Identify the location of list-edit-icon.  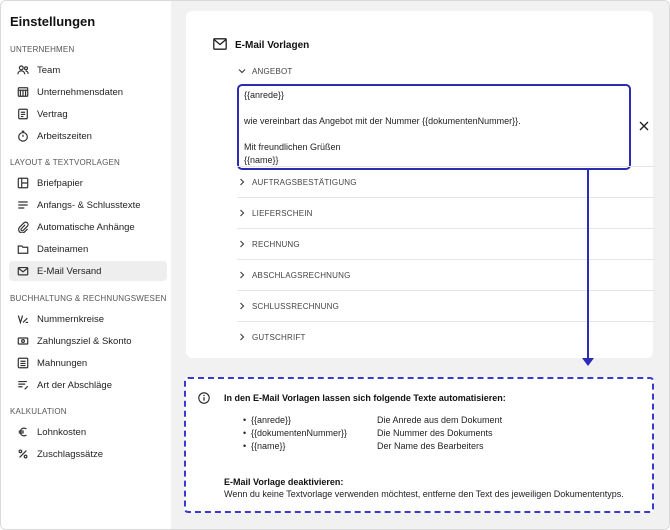
(23, 385).